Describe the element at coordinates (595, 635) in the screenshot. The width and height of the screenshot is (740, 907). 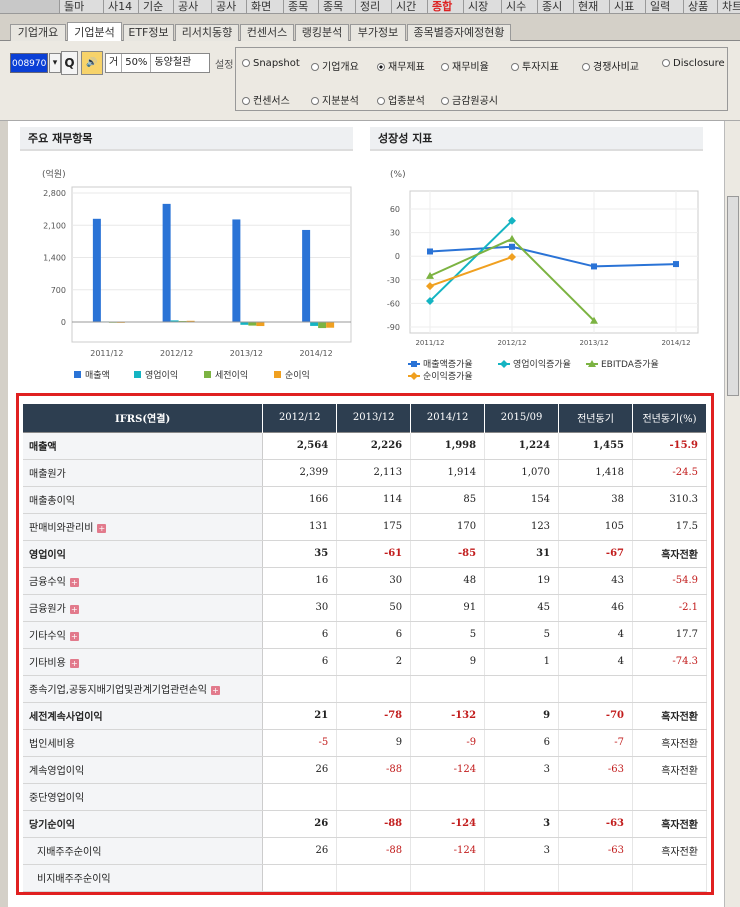
I see `value-cell: 4` at that location.